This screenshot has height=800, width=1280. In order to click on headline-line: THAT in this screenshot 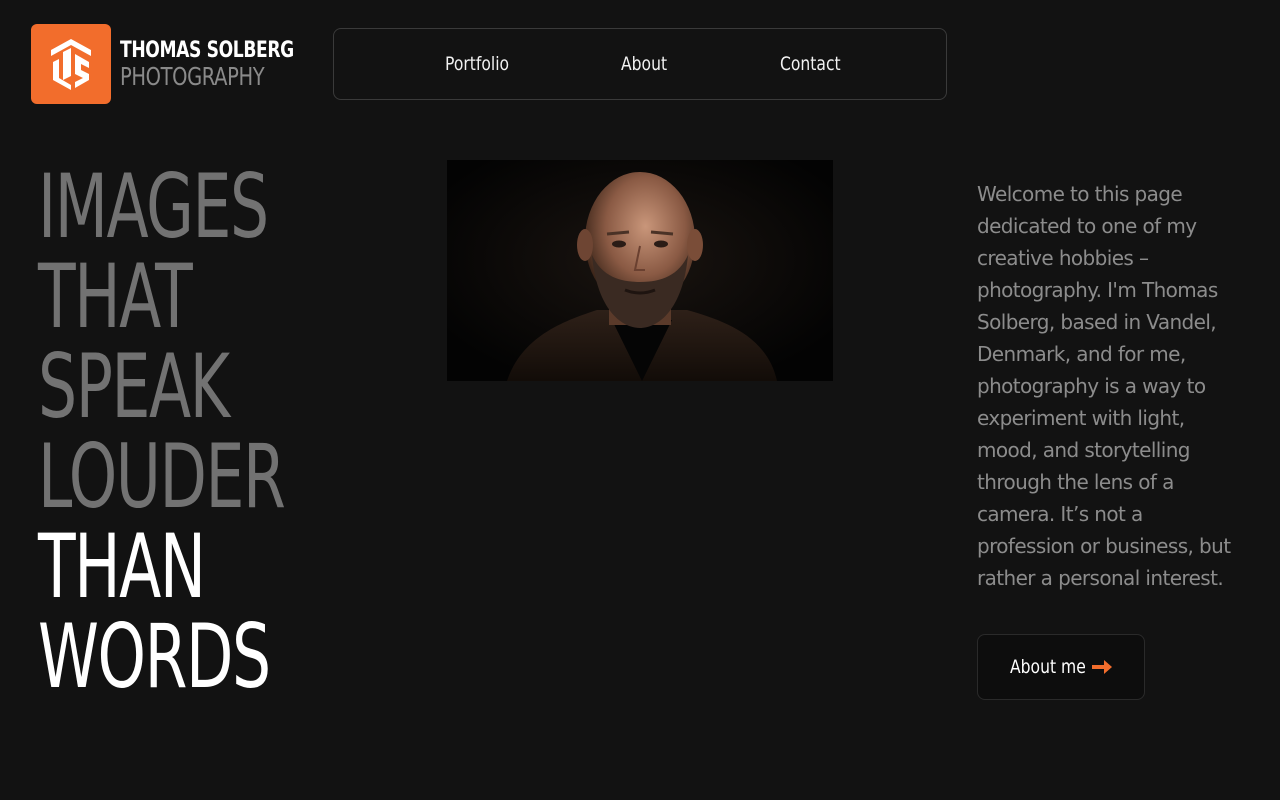, I will do `click(115, 296)`.